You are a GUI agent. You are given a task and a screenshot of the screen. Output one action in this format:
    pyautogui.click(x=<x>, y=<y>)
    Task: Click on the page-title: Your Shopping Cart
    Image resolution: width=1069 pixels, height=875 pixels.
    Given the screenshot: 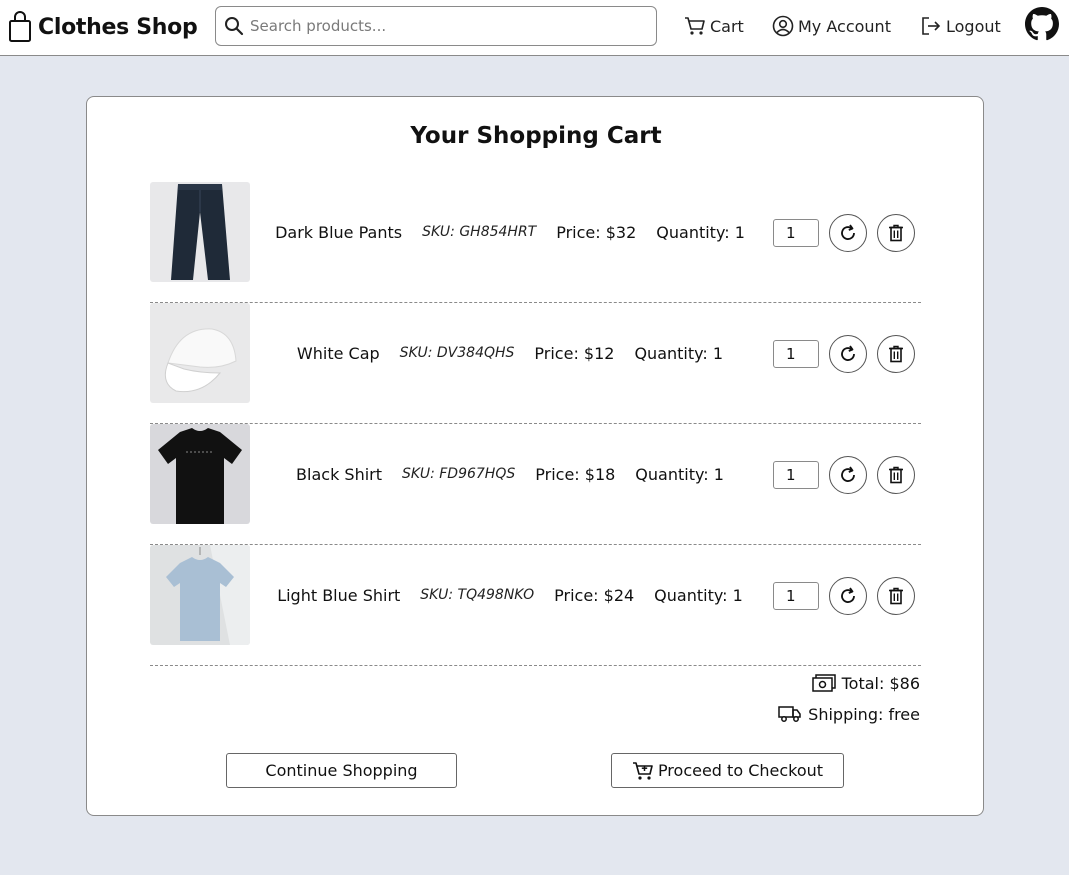 What is the action you would take?
    pyautogui.click(x=536, y=136)
    